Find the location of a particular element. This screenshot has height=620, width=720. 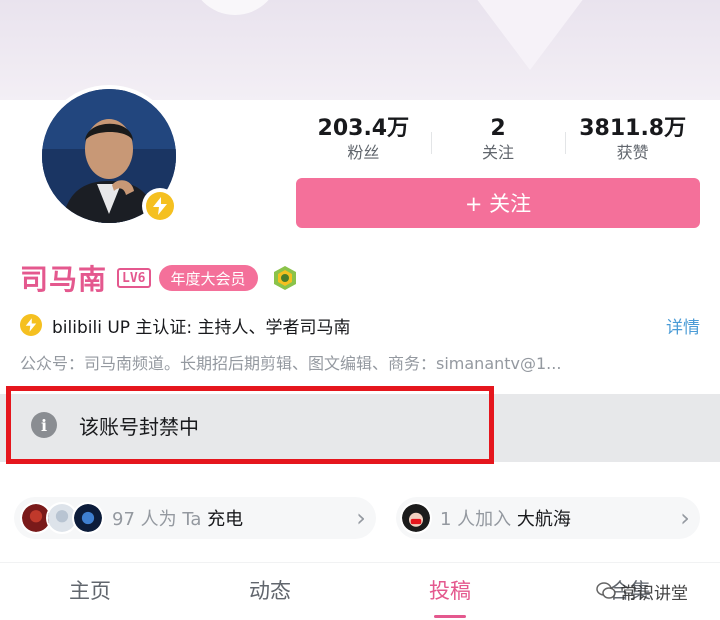

stat-likes: 3811.8万 获赞 is located at coordinates (632, 142).